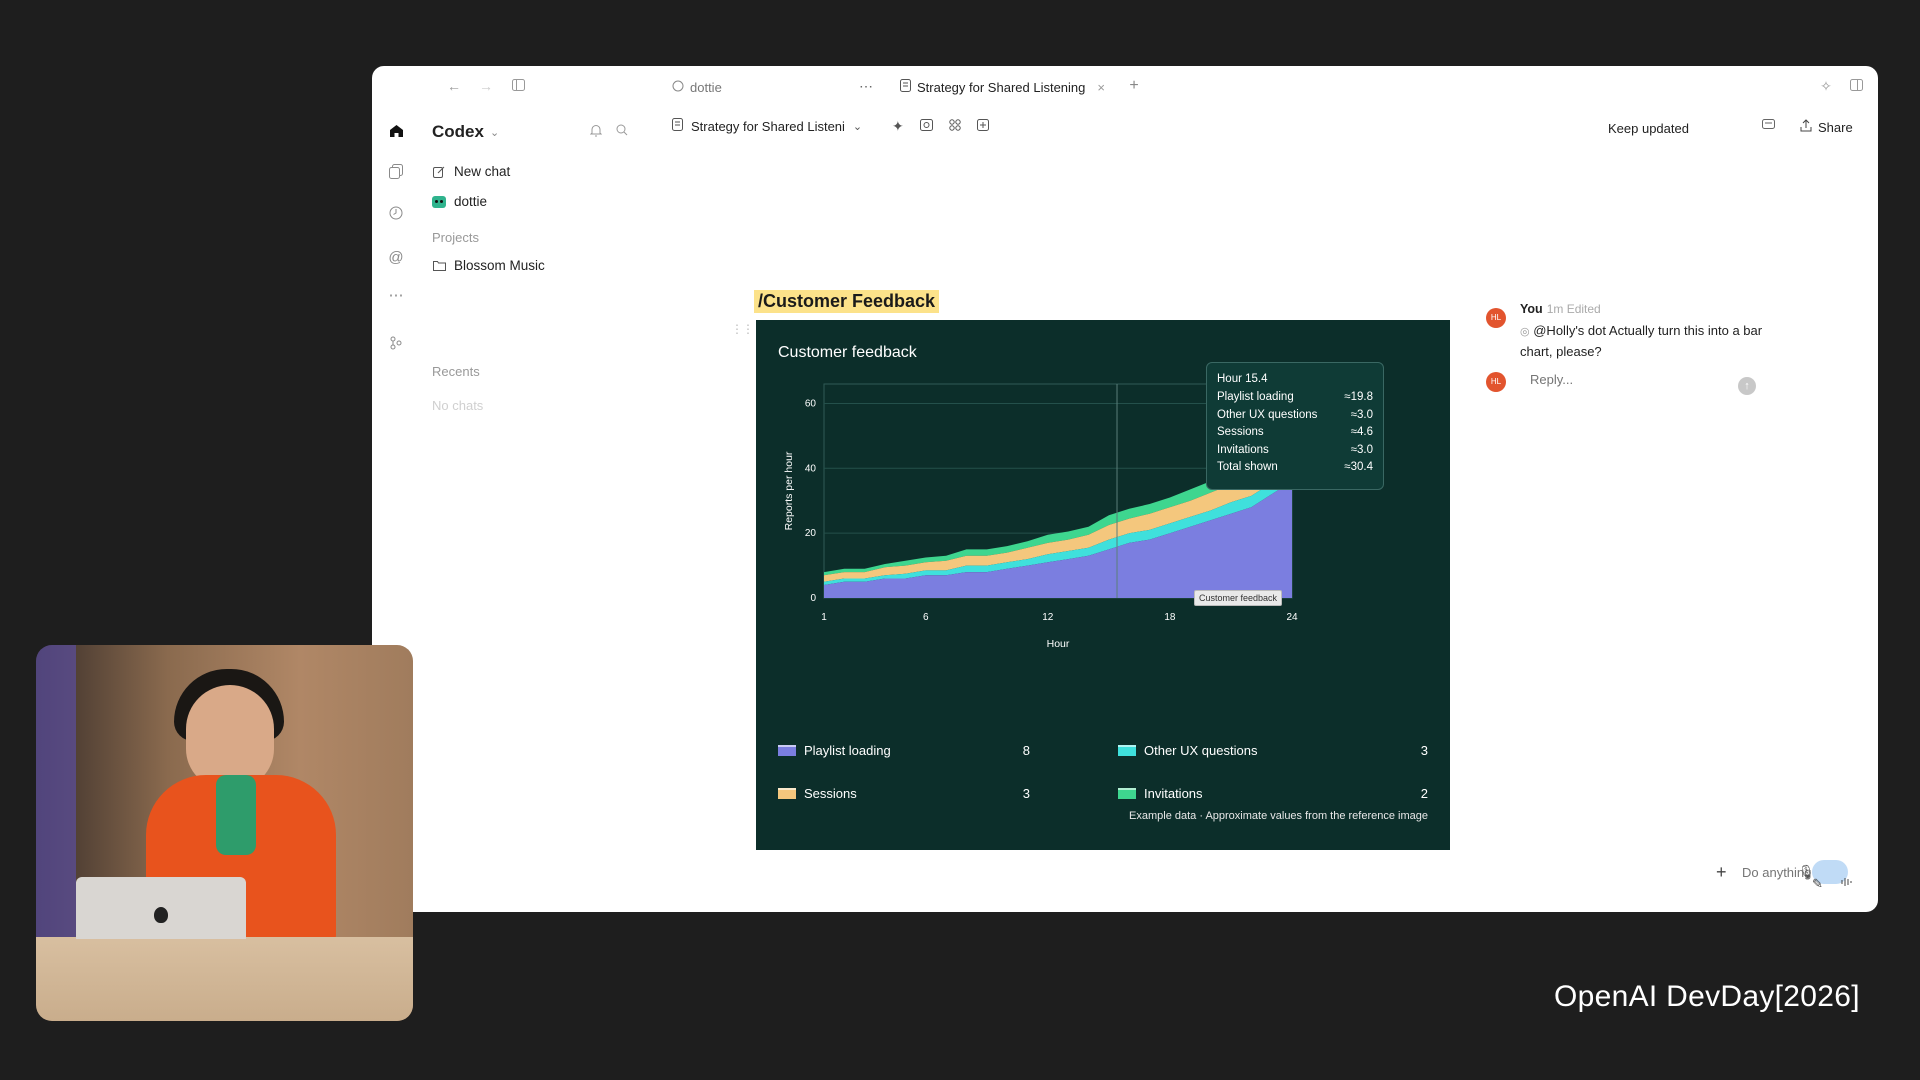  What do you see at coordinates (1648, 128) in the screenshot?
I see `keep-updated-button: Keep updated` at bounding box center [1648, 128].